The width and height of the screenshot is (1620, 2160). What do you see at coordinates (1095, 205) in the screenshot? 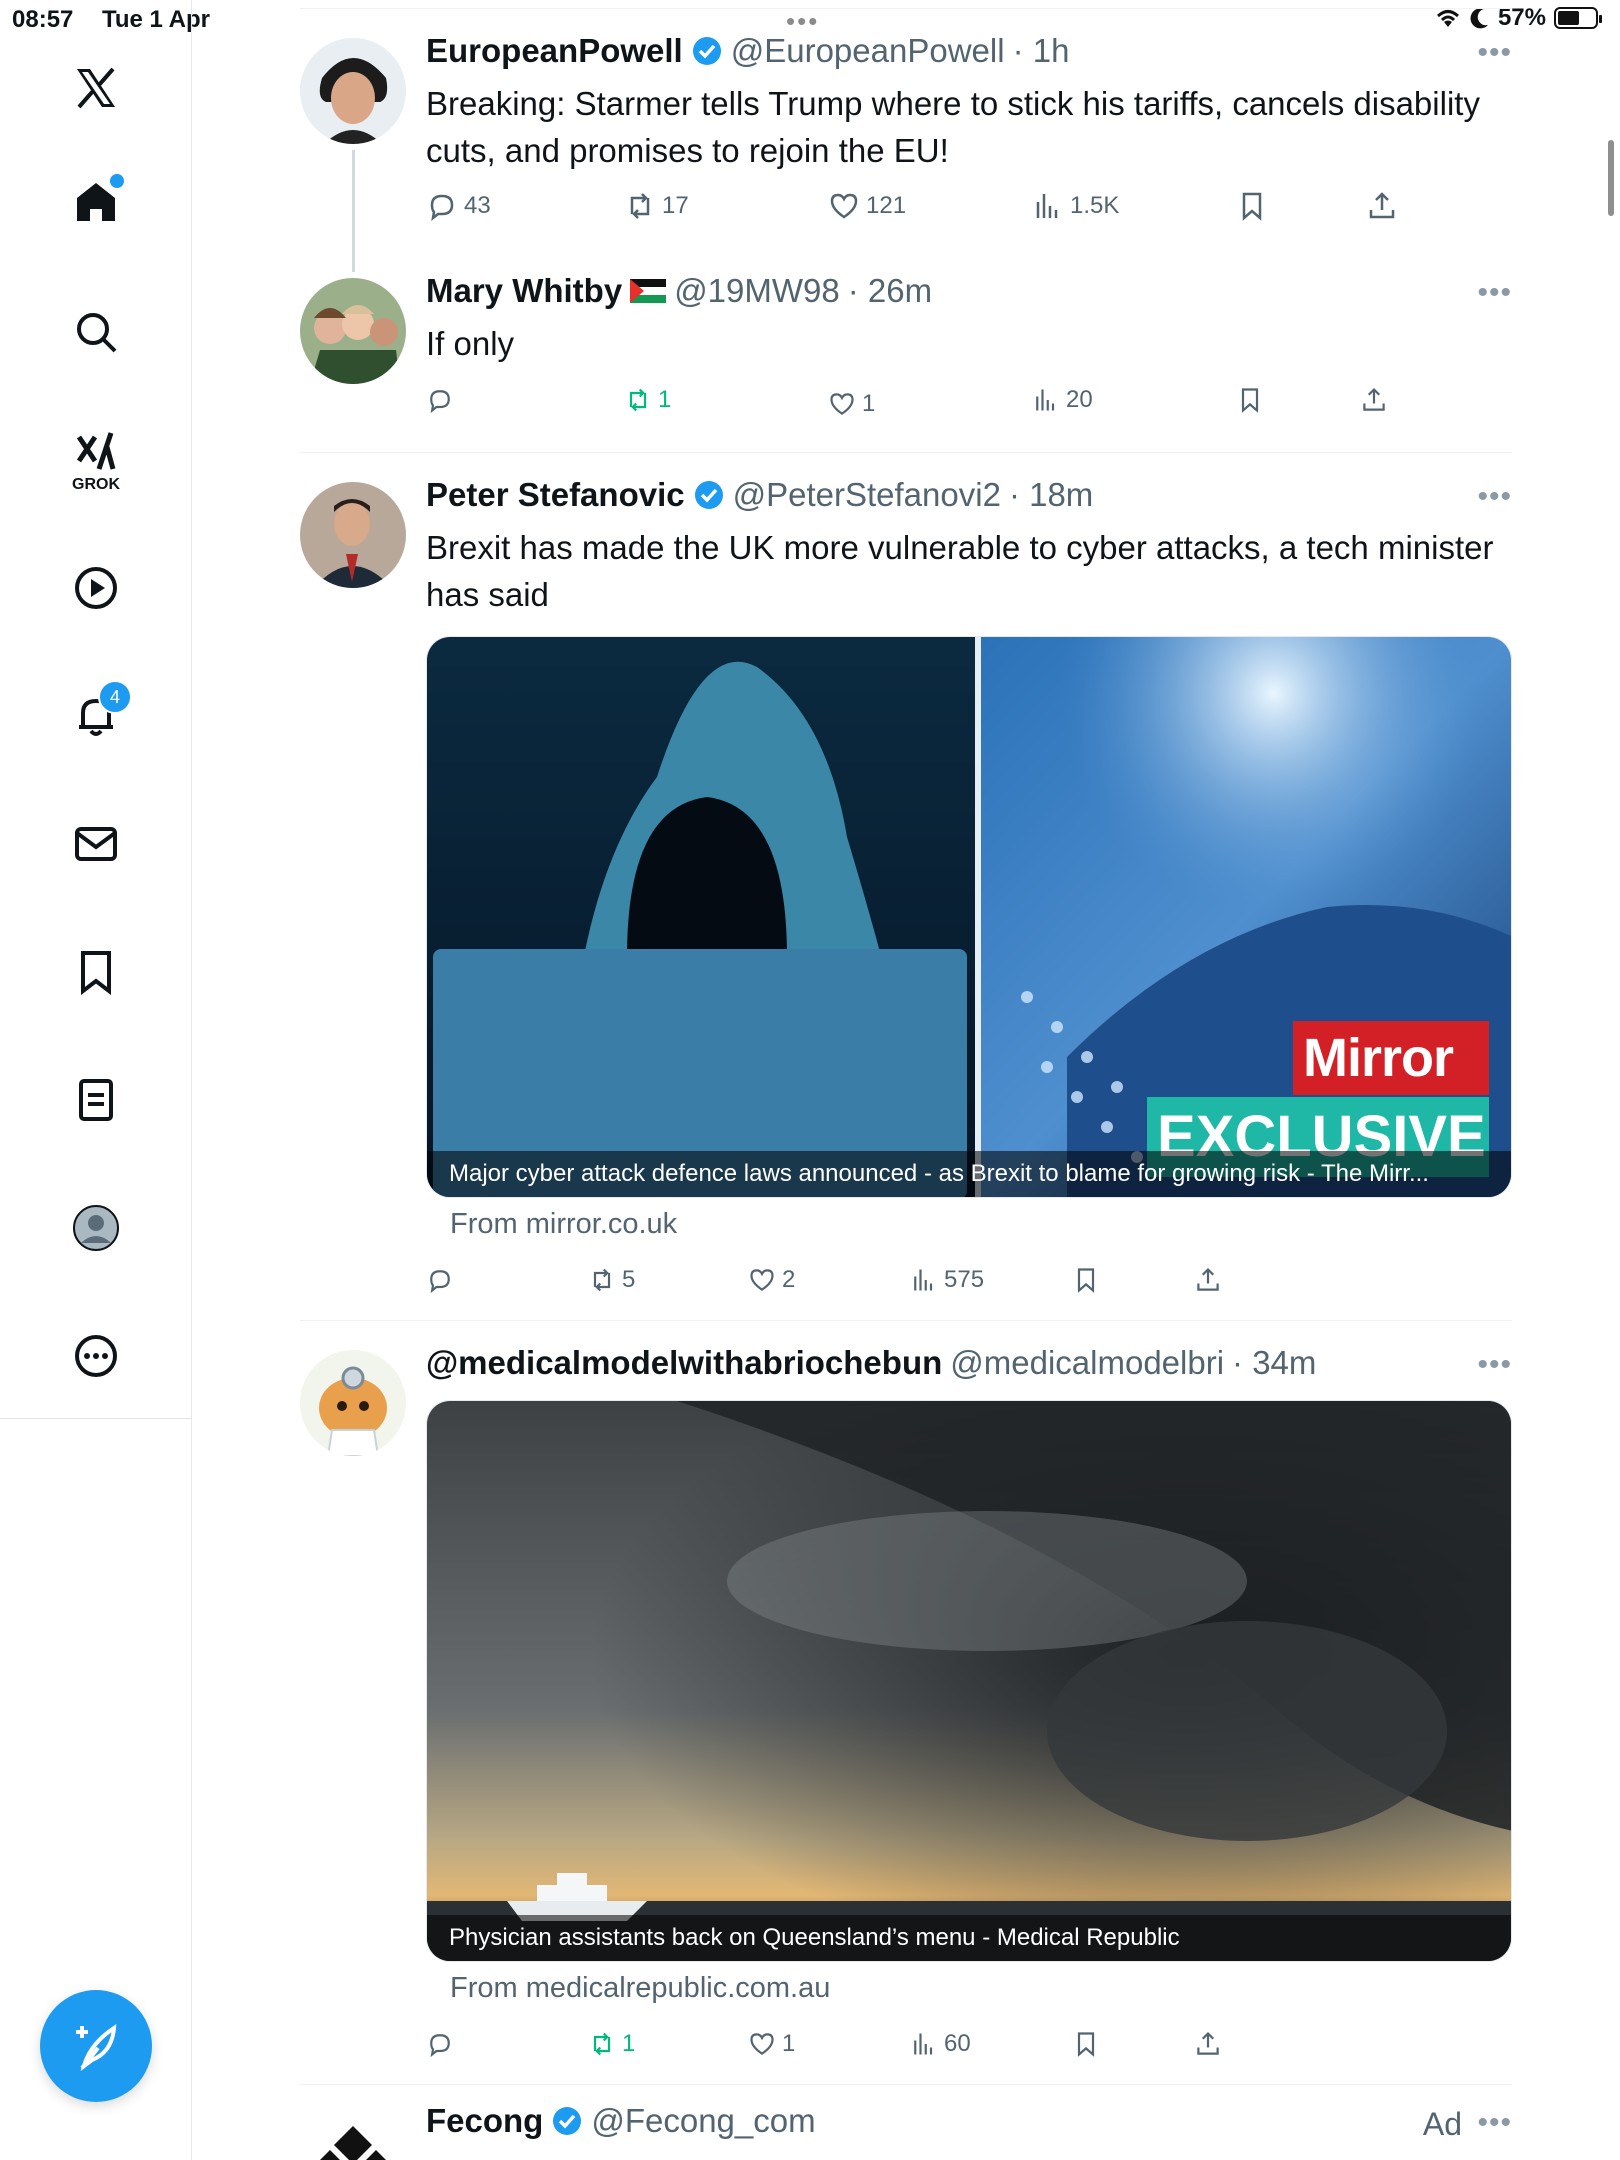
I see `views-count: 1.5K` at bounding box center [1095, 205].